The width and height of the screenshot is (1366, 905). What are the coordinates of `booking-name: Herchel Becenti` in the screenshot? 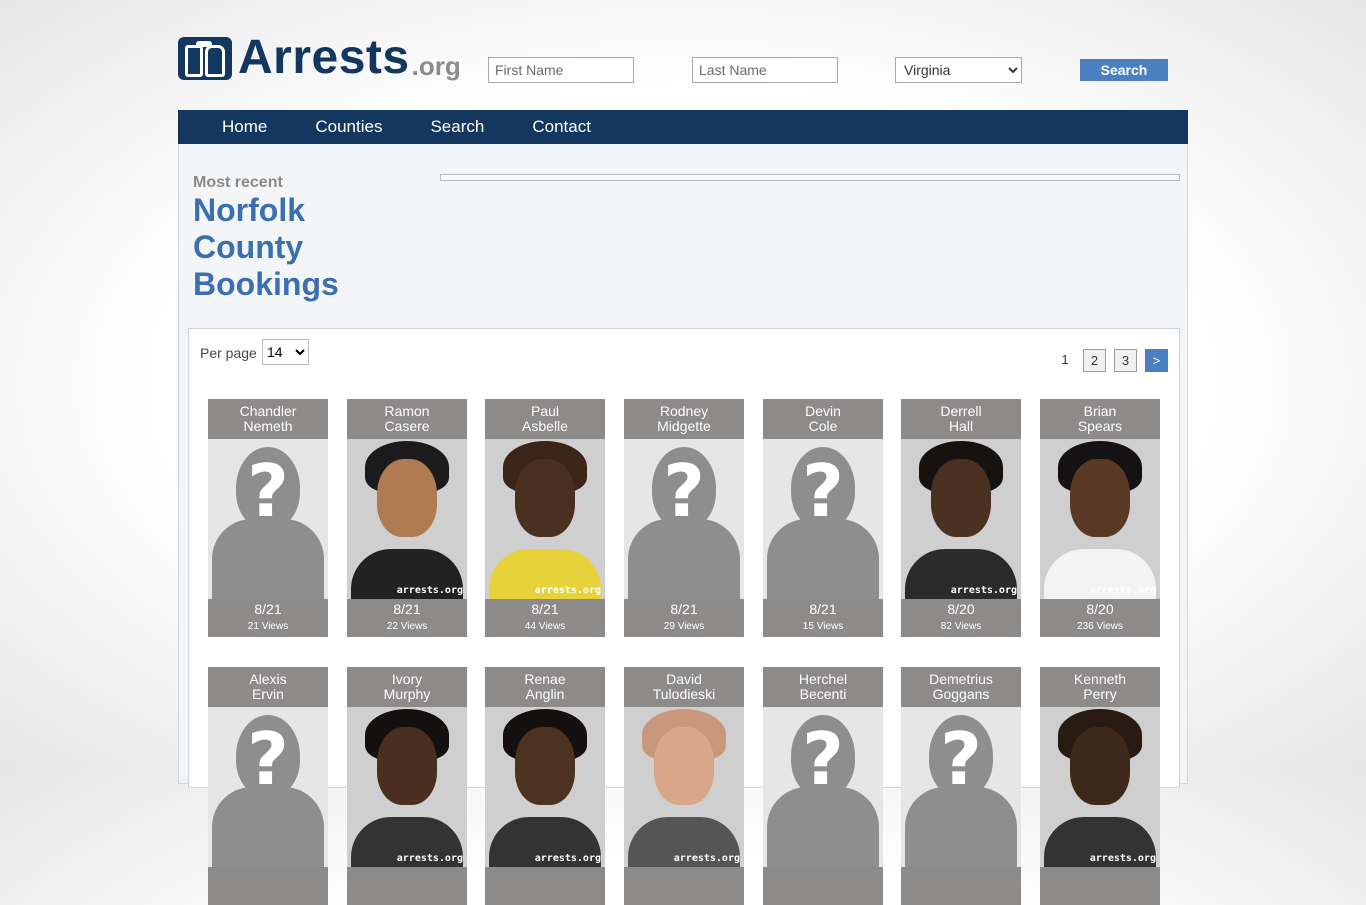 It's located at (823, 687).